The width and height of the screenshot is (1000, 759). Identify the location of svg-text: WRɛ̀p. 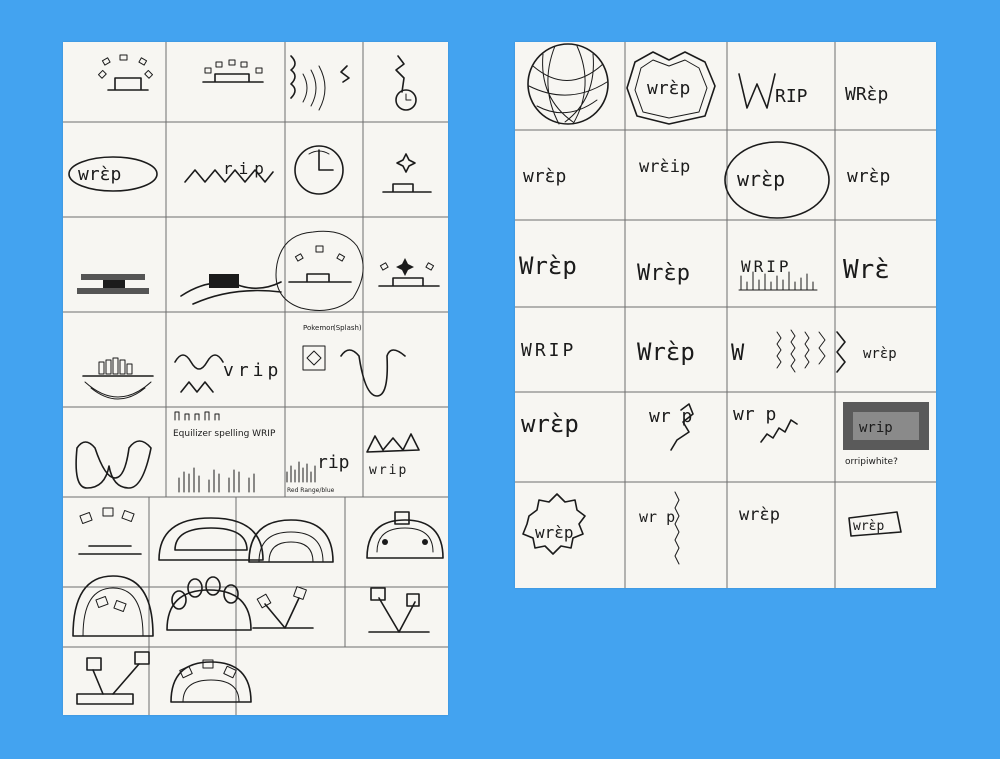
(866, 94).